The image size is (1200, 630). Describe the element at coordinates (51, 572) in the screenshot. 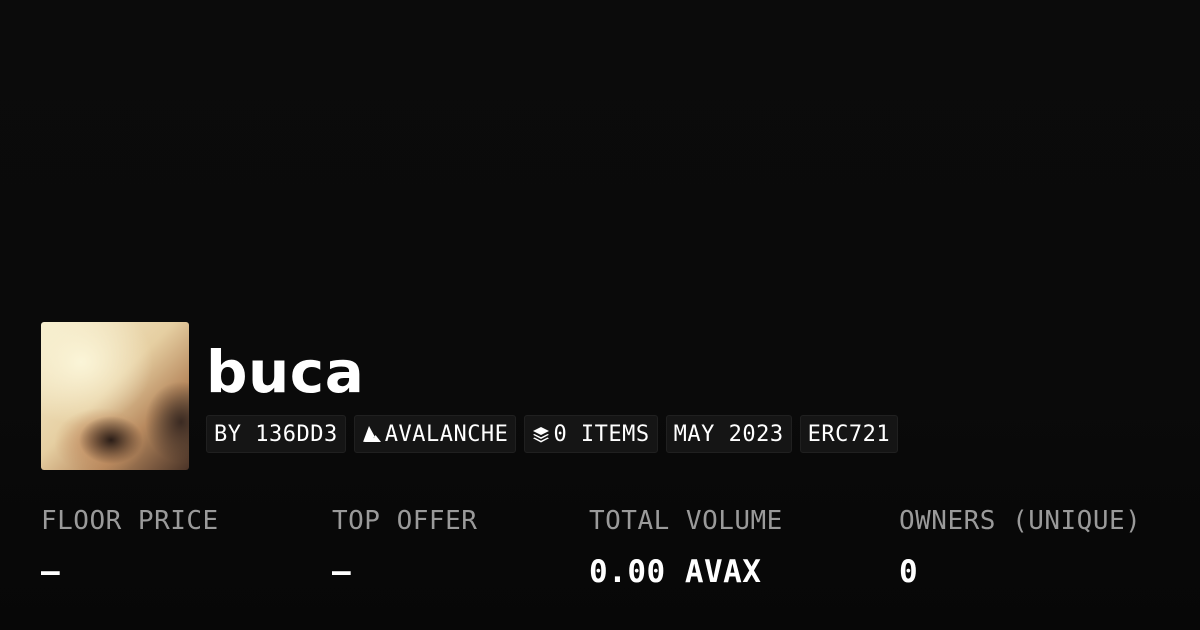

I see `floor-price-value: –` at that location.